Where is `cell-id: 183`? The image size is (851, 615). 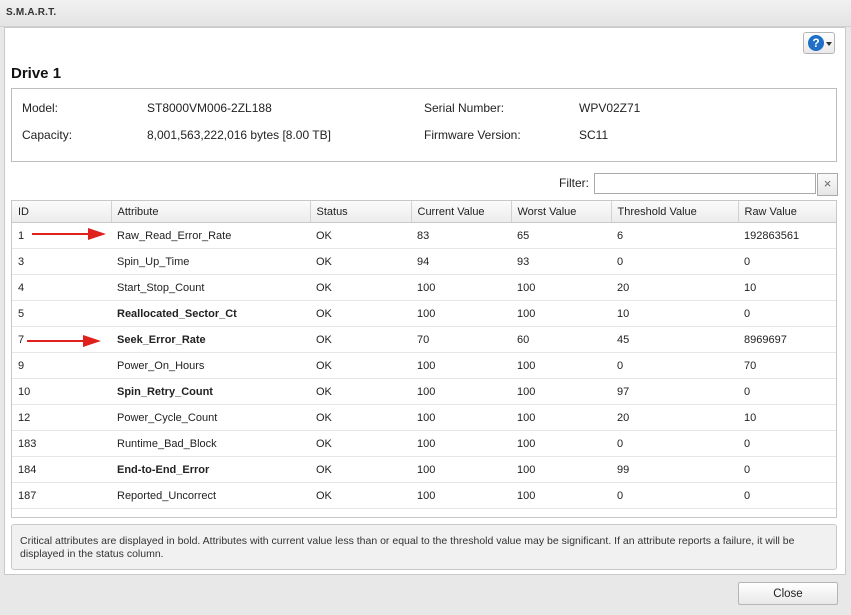 cell-id: 183 is located at coordinates (61, 443).